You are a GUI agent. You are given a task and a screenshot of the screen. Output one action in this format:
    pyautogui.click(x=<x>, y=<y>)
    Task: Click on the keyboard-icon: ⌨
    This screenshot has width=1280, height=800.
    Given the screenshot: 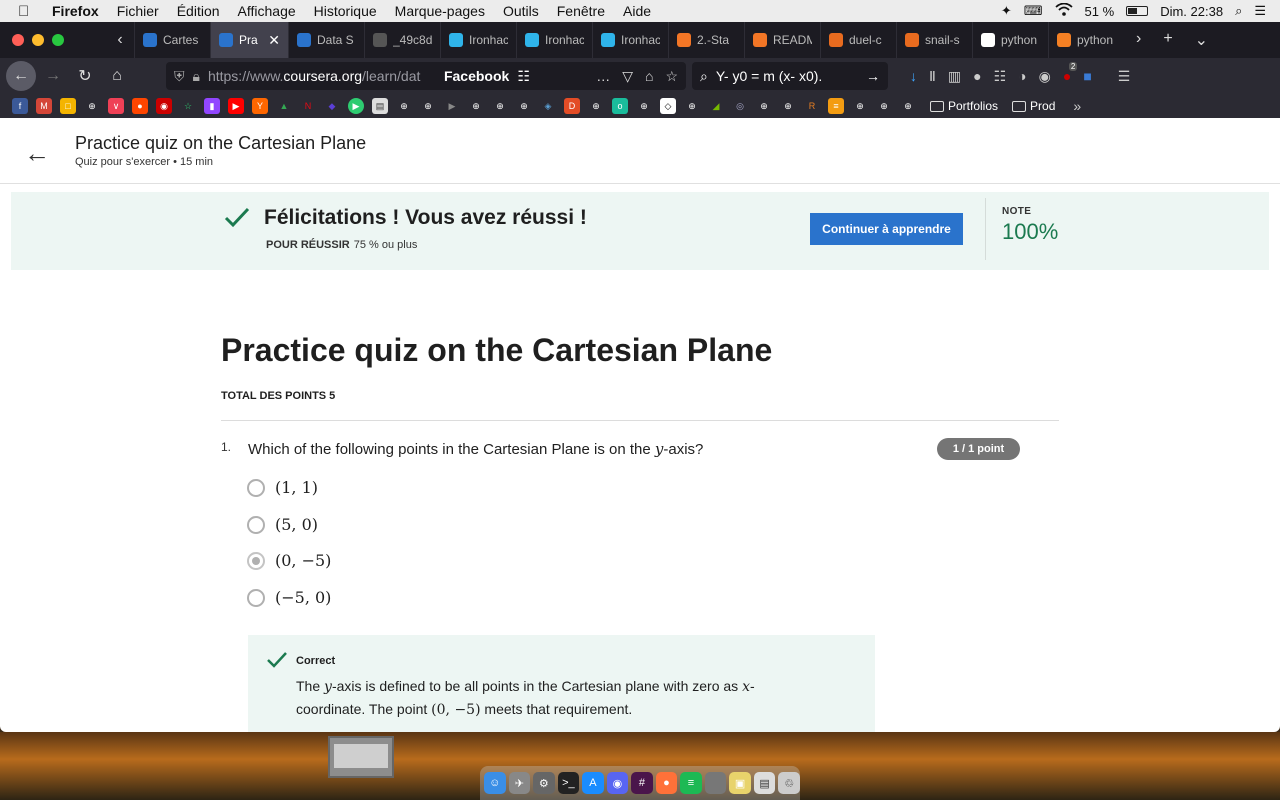 What is the action you would take?
    pyautogui.click(x=1033, y=11)
    